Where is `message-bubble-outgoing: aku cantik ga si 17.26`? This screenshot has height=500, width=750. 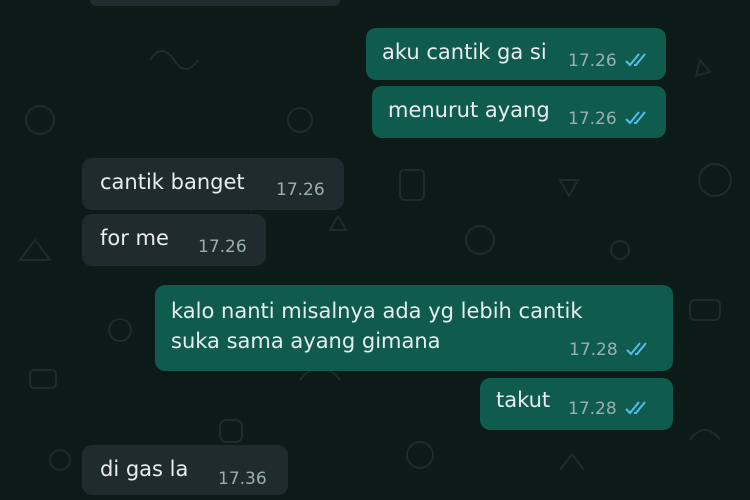
message-bubble-outgoing: aku cantik ga si 17.26 is located at coordinates (516, 54).